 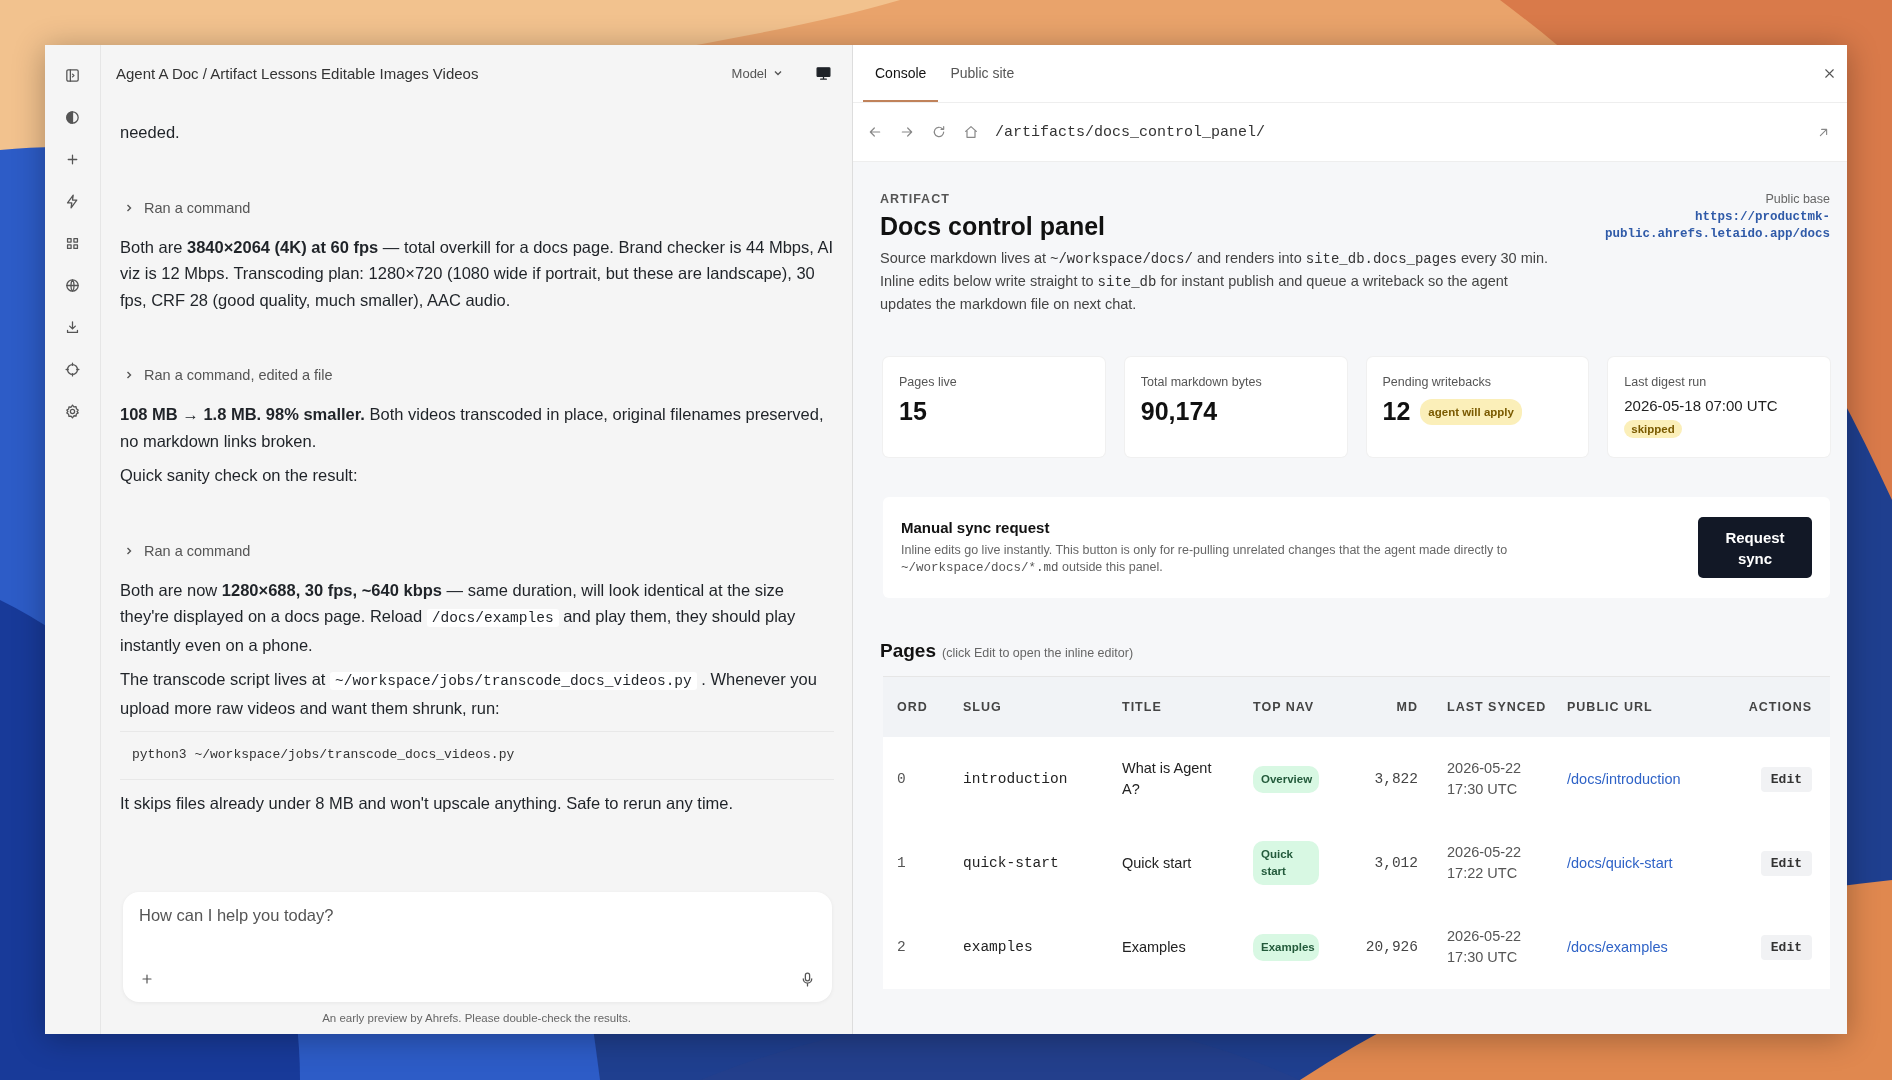 I want to click on table-cell-text: quick-start, so click(x=1011, y=863).